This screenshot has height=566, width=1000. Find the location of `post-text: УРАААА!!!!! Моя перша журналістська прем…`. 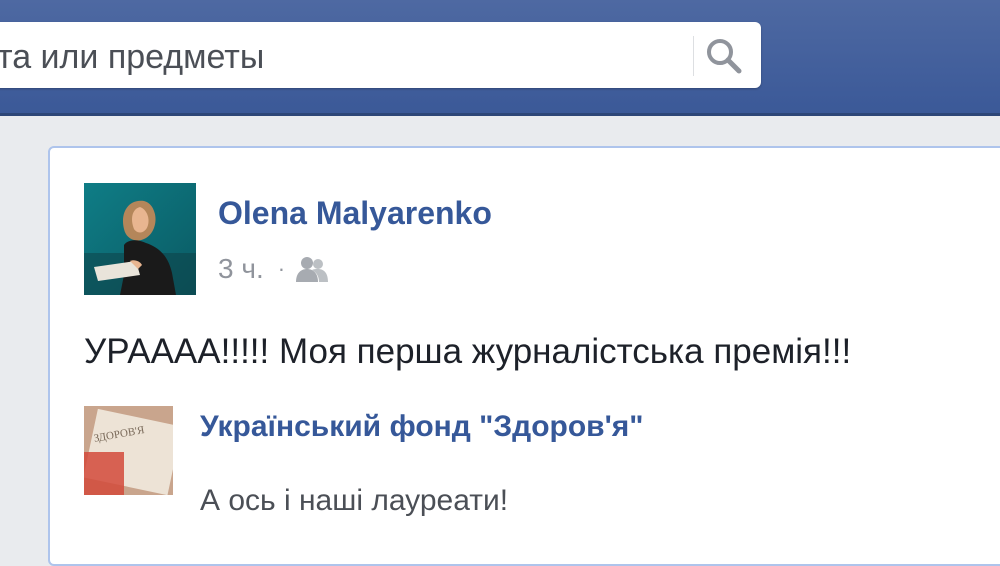

post-text: УРАААА!!!!! Моя перша журналістська прем… is located at coordinates (468, 351).